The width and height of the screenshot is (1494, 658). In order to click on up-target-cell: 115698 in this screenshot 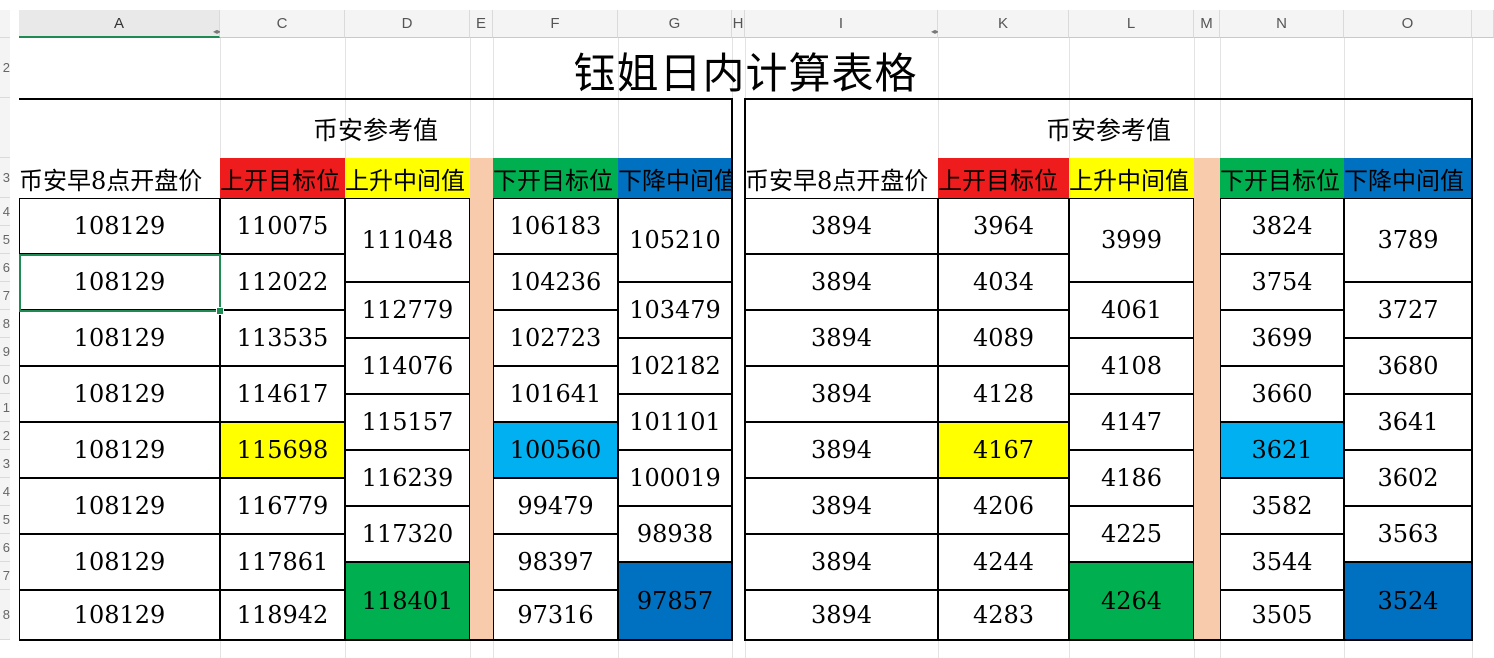, I will do `click(282, 450)`.